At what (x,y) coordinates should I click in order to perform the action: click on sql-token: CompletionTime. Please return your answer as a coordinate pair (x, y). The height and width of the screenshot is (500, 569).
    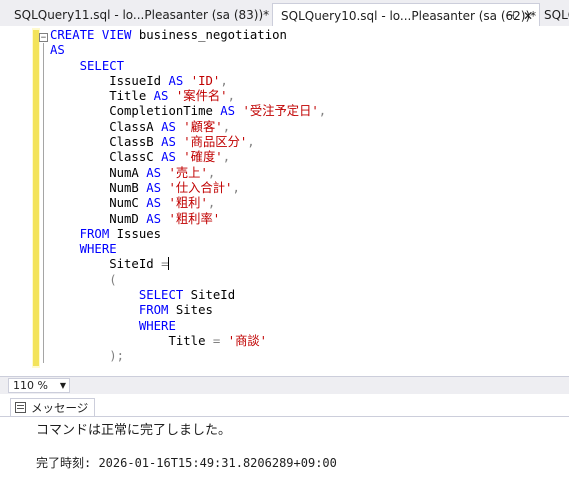
    Looking at the image, I should click on (135, 111).